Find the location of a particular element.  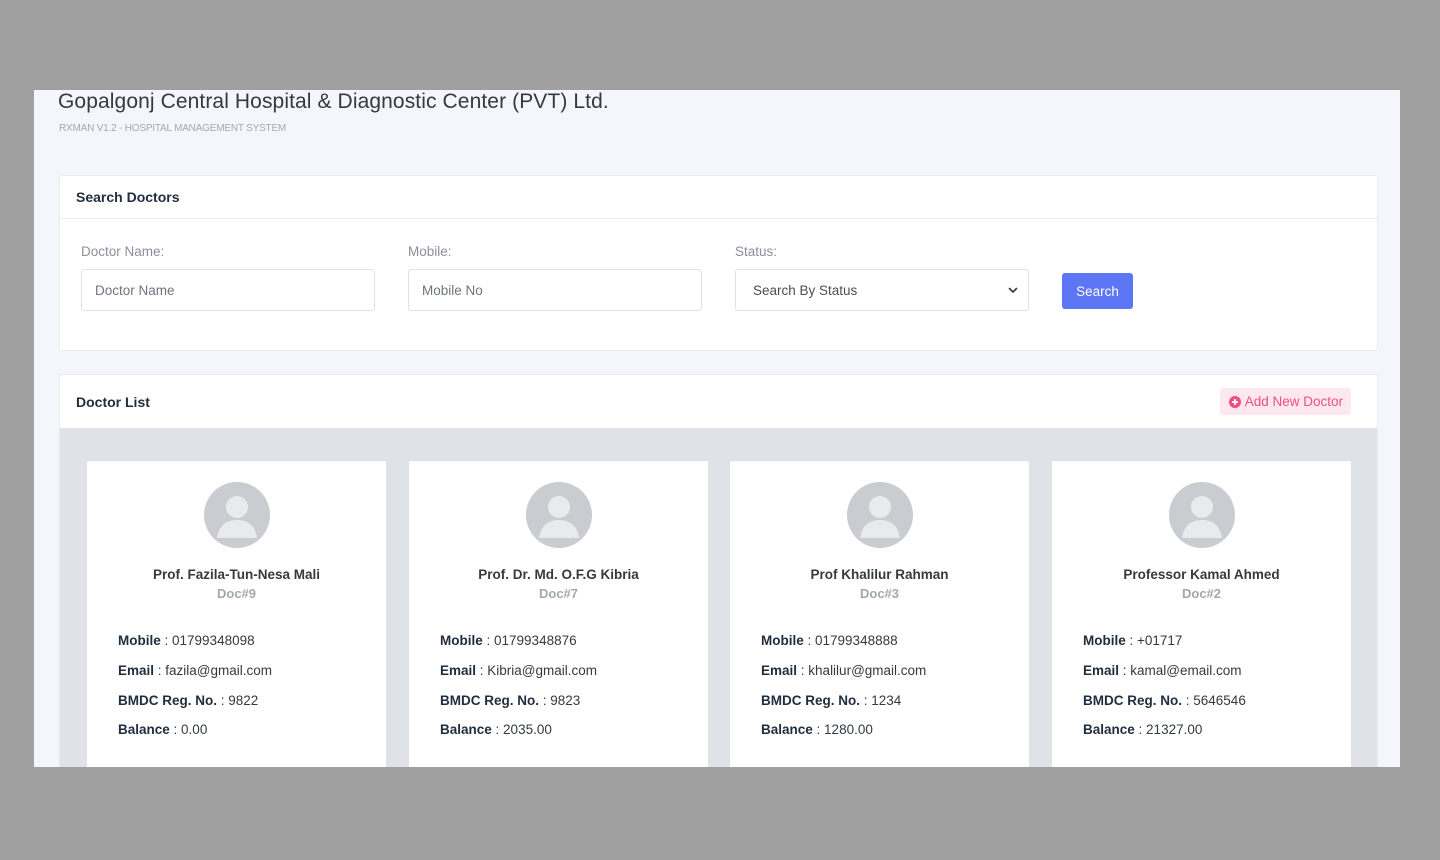

doctor-bmdc: BMDC Reg. No. : 9822 is located at coordinates (188, 700).